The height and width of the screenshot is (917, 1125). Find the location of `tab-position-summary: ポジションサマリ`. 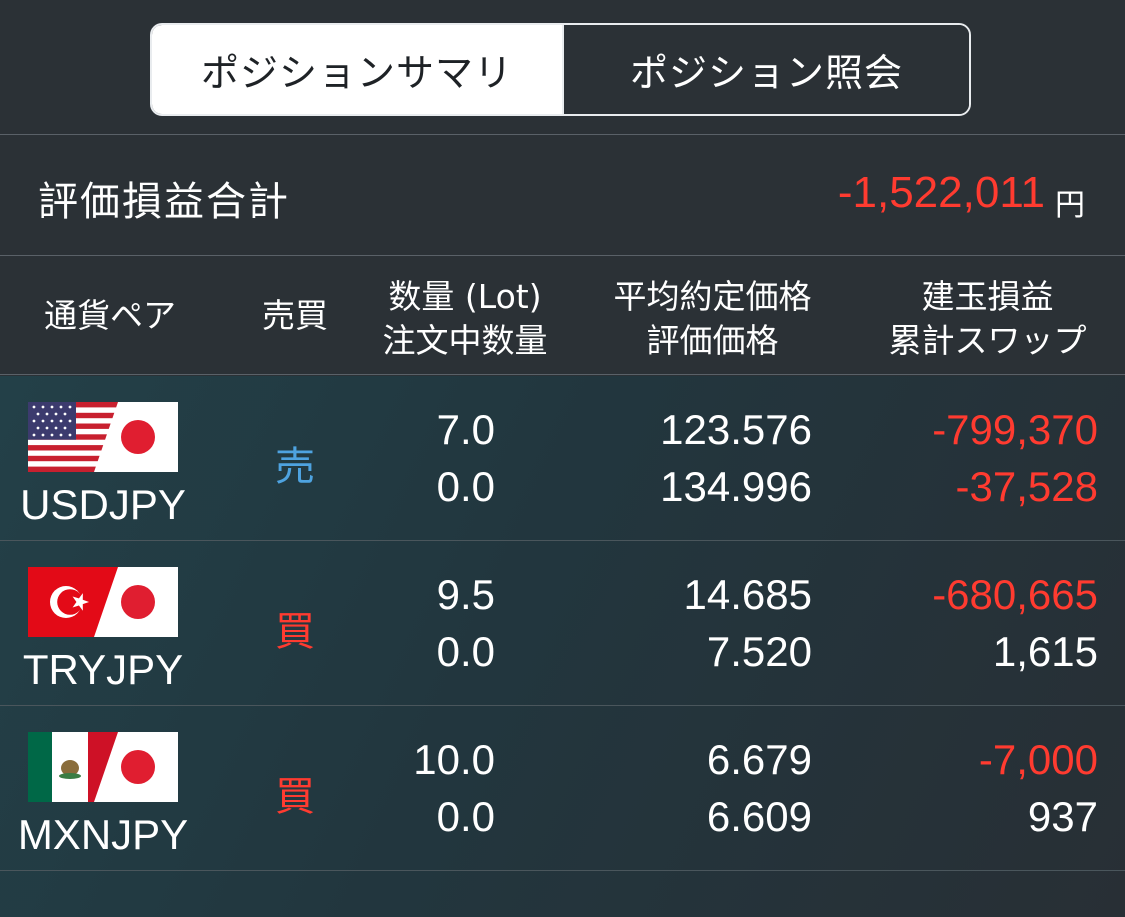

tab-position-summary: ポジションサマリ is located at coordinates (357, 69).